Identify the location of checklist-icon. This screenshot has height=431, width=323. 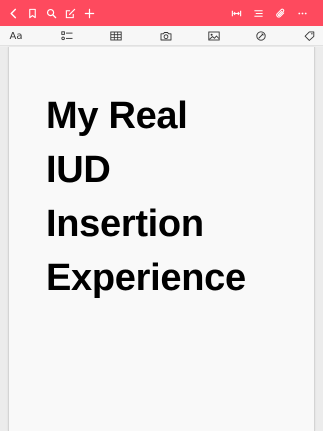
(67, 36).